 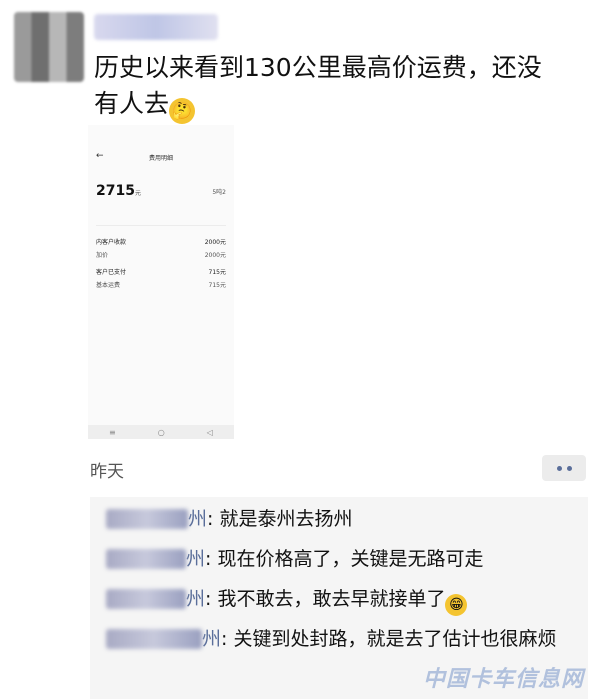 What do you see at coordinates (102, 255) in the screenshot?
I see `sub-label: 加价` at bounding box center [102, 255].